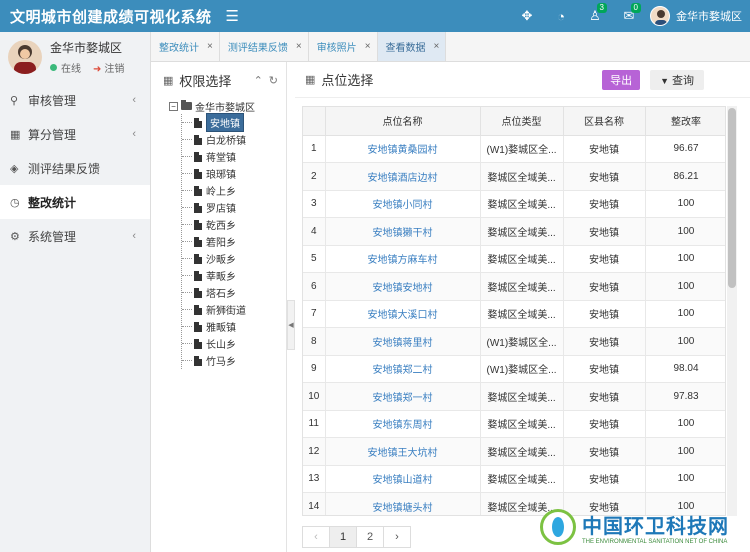  Describe the element at coordinates (75, 100) in the screenshot. I see `sidebar-item-audit: ⚲ 审核管理 ‹` at that location.